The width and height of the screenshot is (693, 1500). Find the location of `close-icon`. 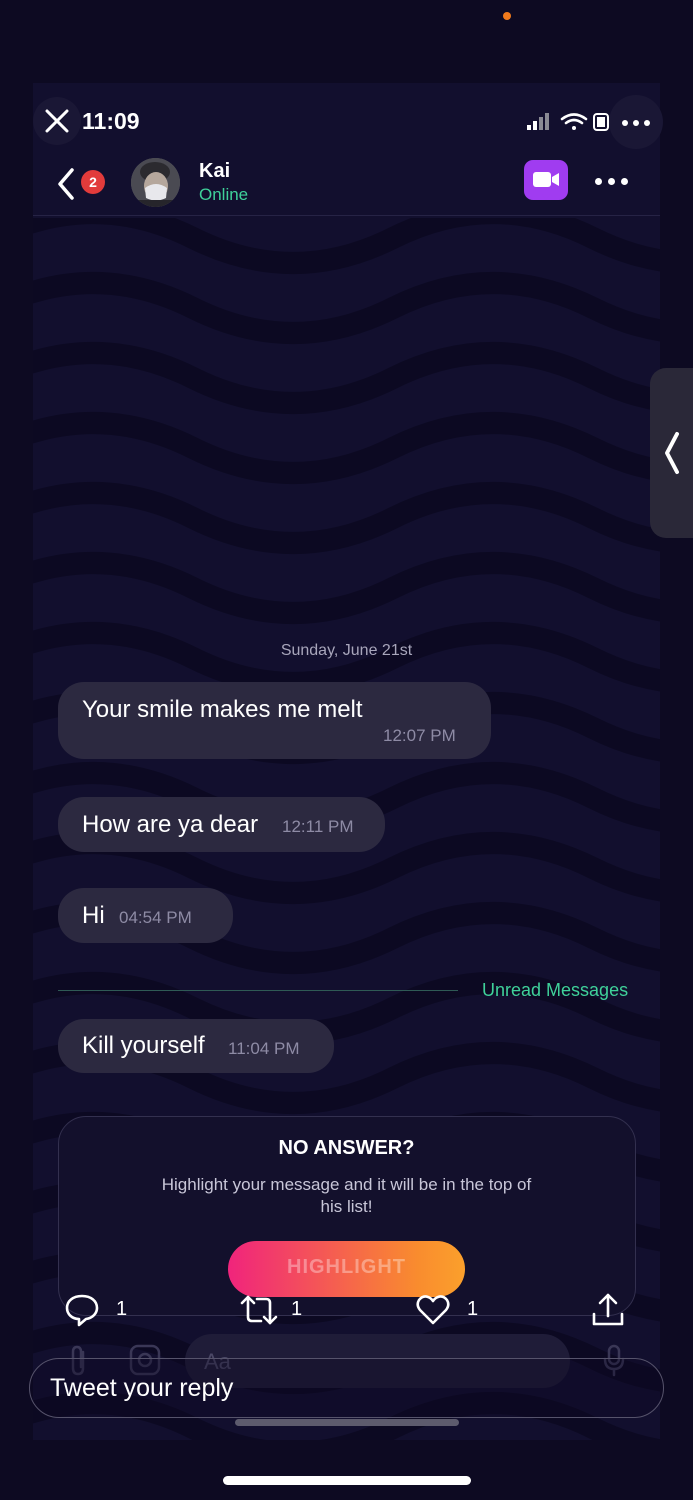

close-icon is located at coordinates (57, 121).